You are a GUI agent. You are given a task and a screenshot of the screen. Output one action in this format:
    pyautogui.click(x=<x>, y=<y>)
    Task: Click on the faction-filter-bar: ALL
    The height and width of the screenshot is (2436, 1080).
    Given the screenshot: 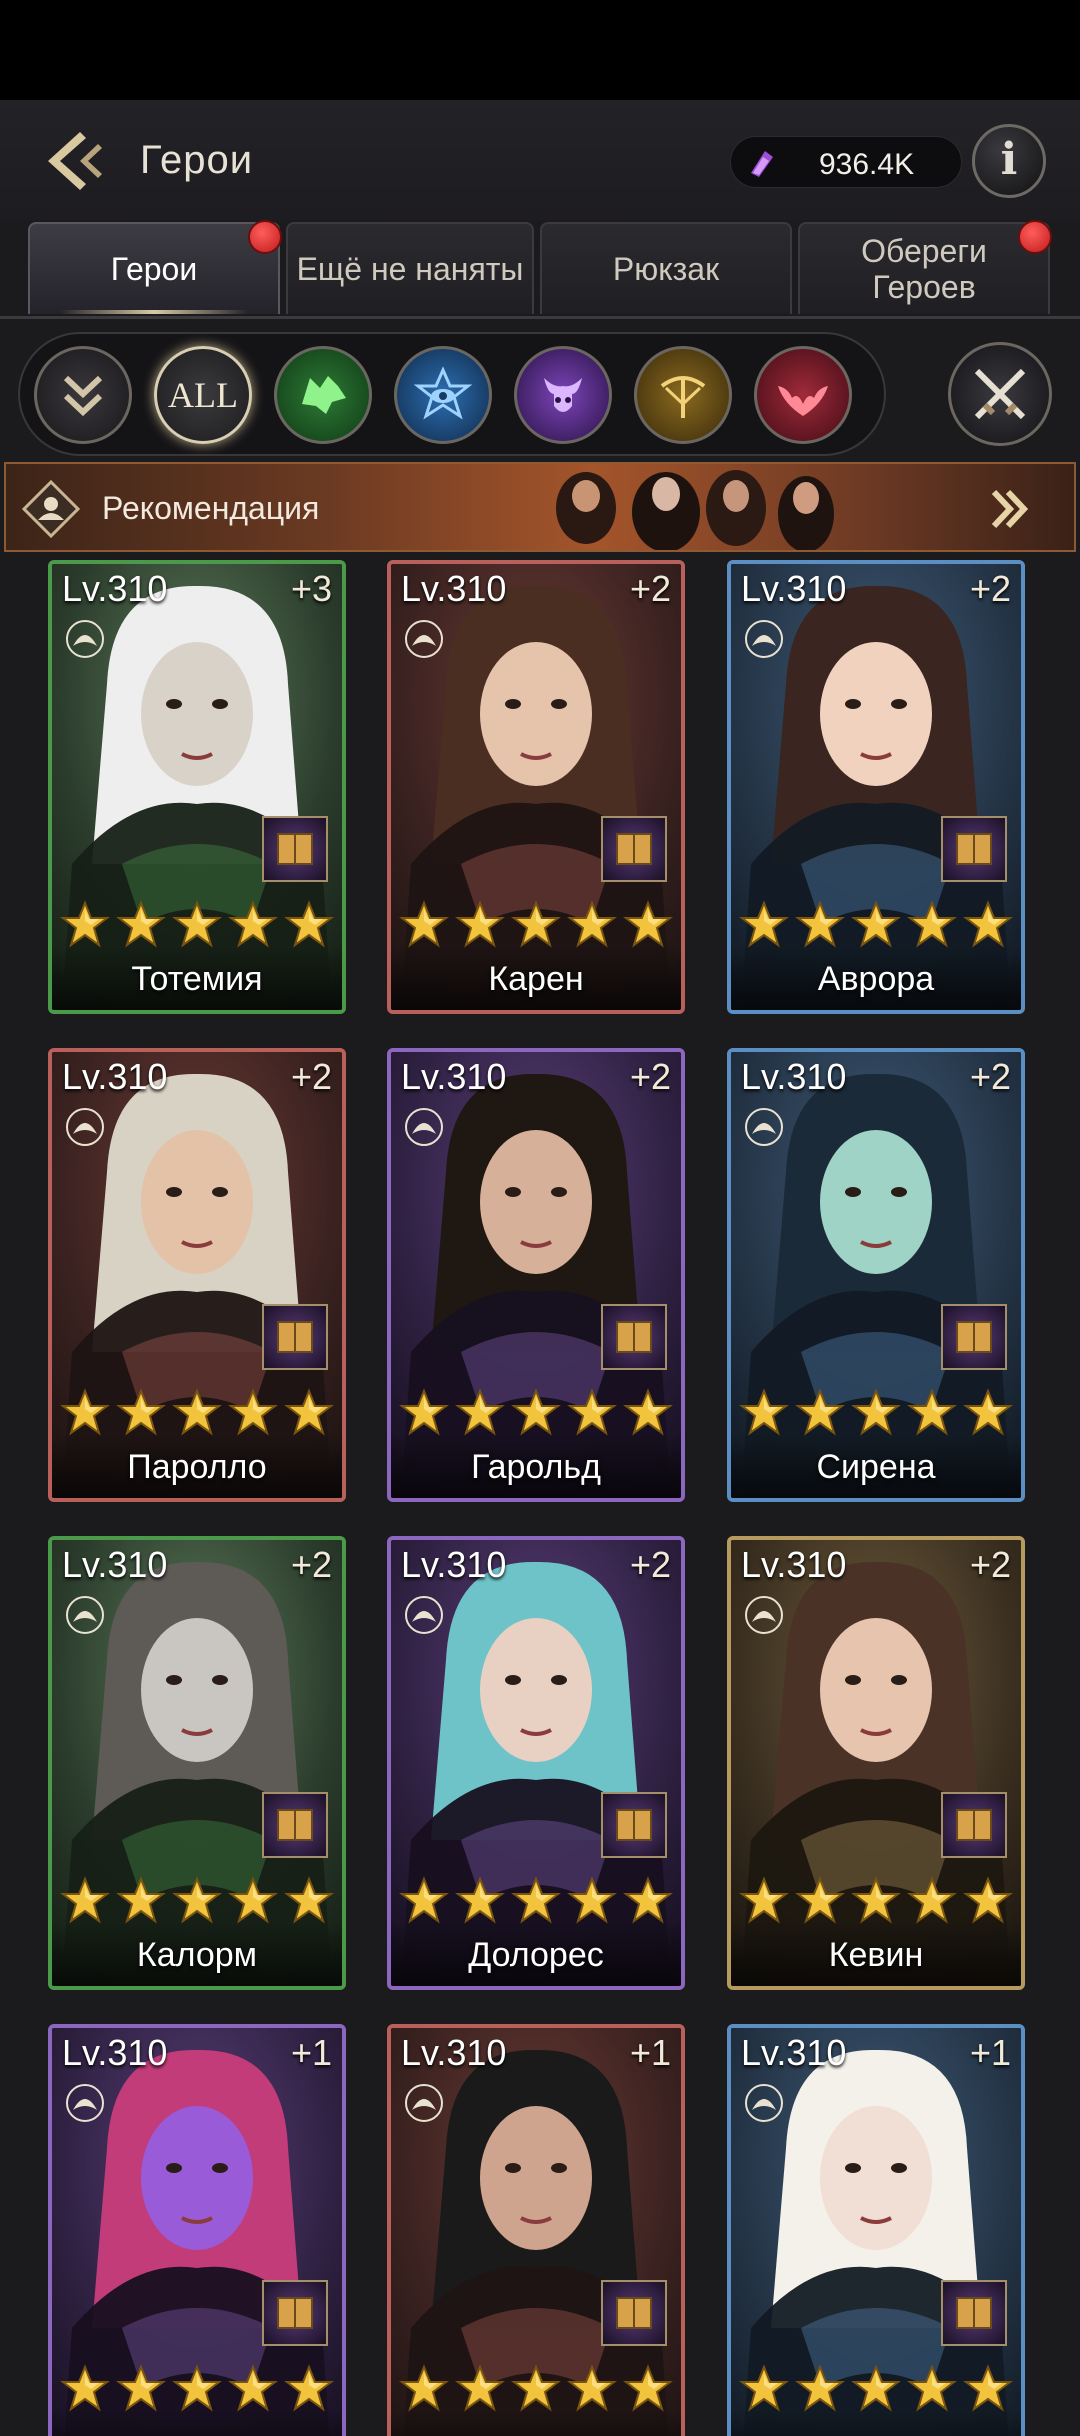 What is the action you would take?
    pyautogui.click(x=452, y=394)
    